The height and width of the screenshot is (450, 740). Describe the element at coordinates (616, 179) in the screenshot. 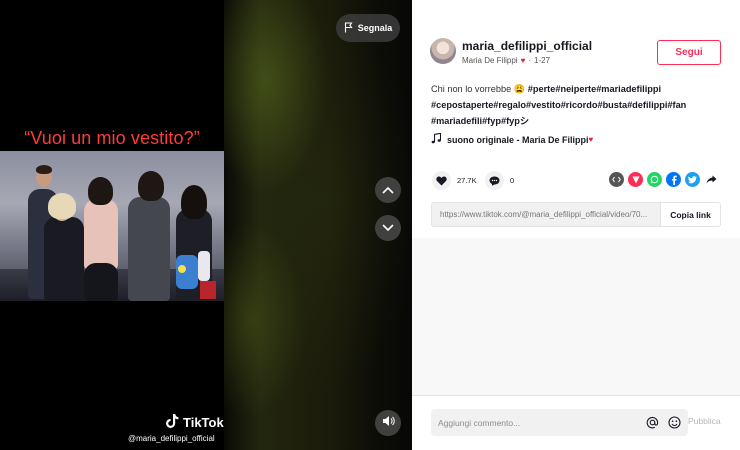

I see `embed-icon` at that location.